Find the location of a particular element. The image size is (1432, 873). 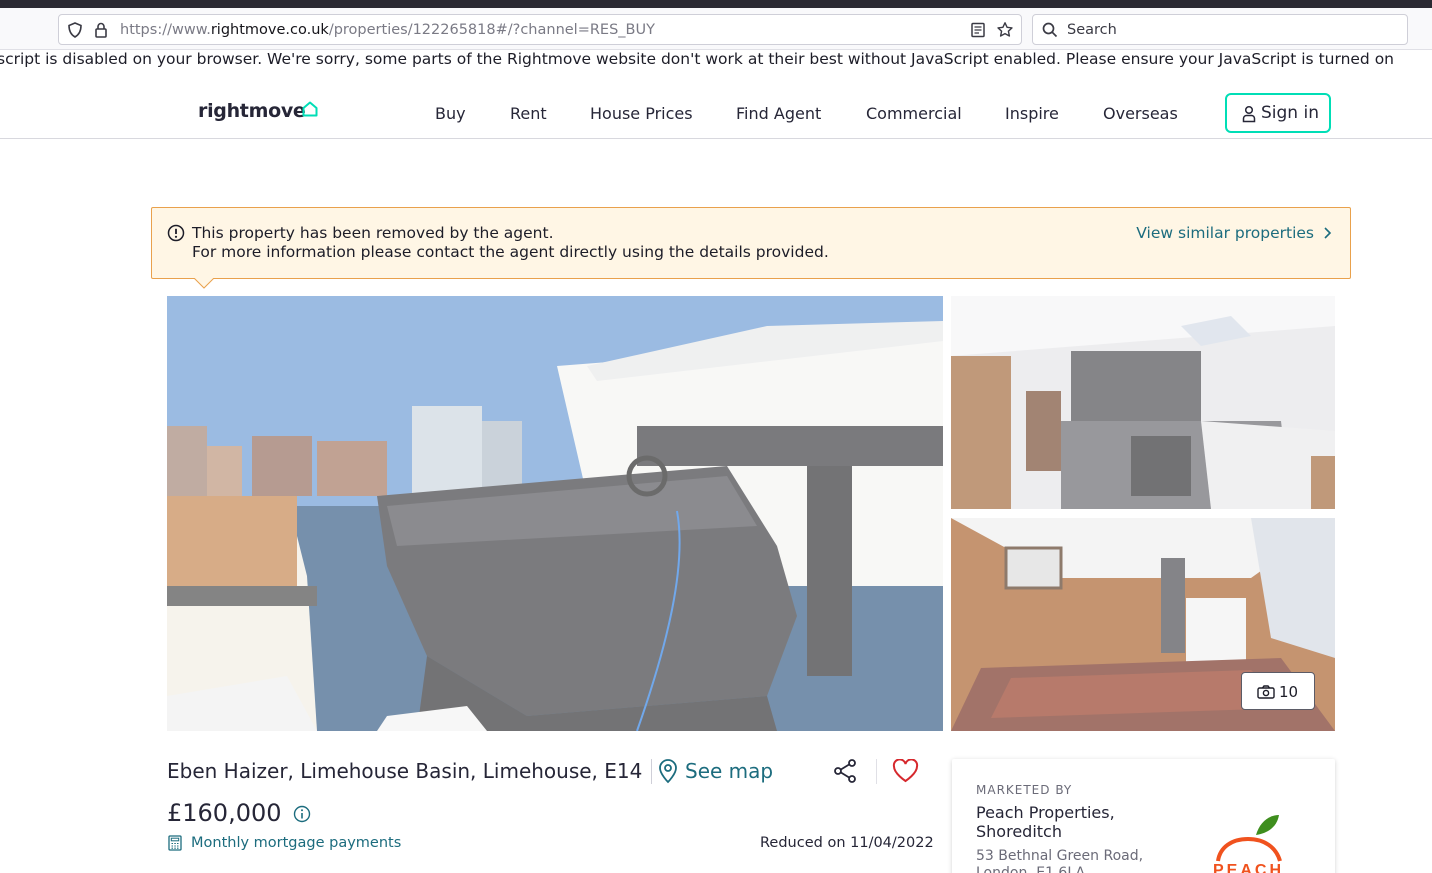

nav-rent: Rent is located at coordinates (528, 113).